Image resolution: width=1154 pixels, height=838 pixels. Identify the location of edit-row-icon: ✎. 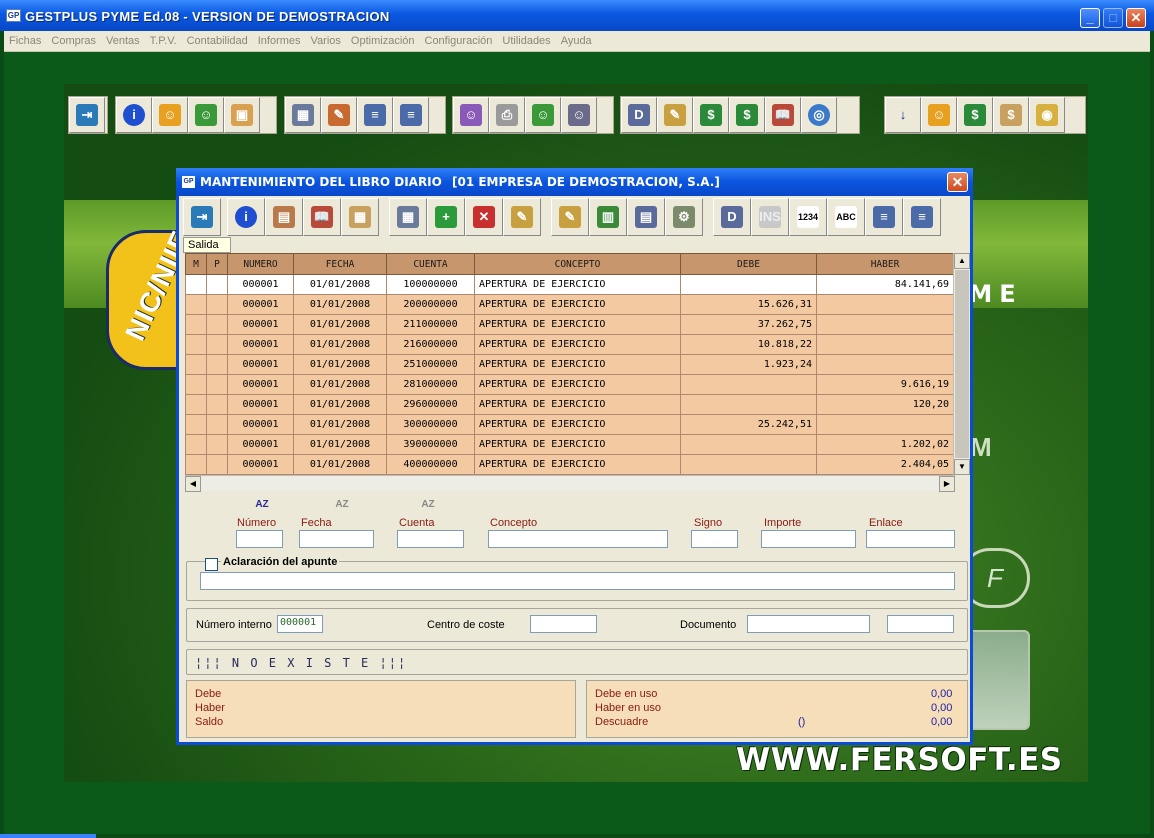
(522, 217).